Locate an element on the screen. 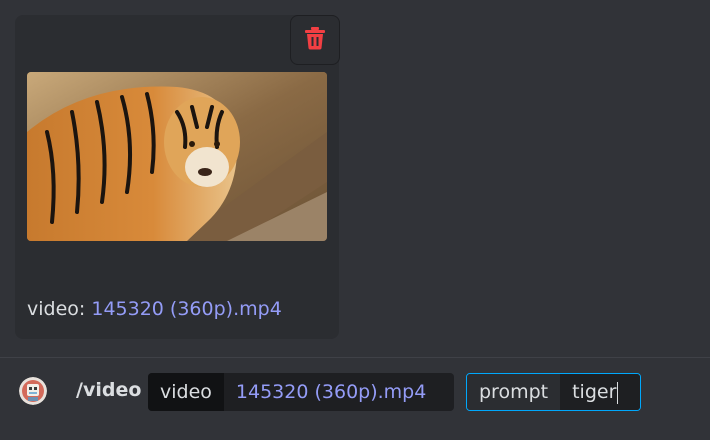  video-option-pill: video 145320 (360p).mp4 is located at coordinates (301, 392).